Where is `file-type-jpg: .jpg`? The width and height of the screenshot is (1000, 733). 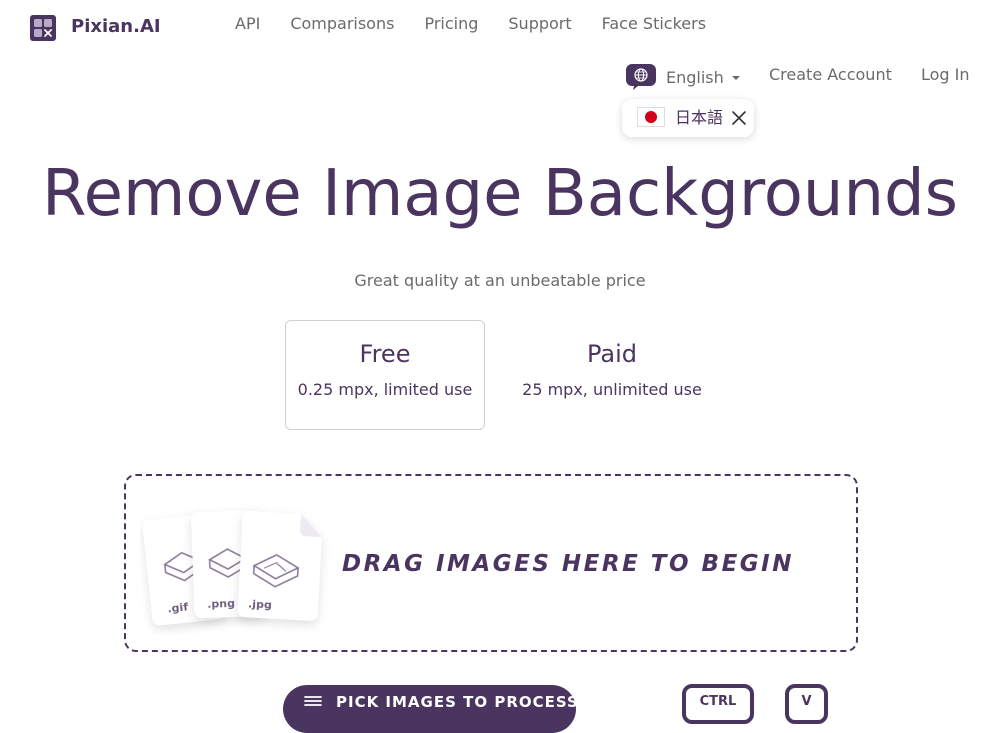 file-type-jpg: .jpg is located at coordinates (260, 604).